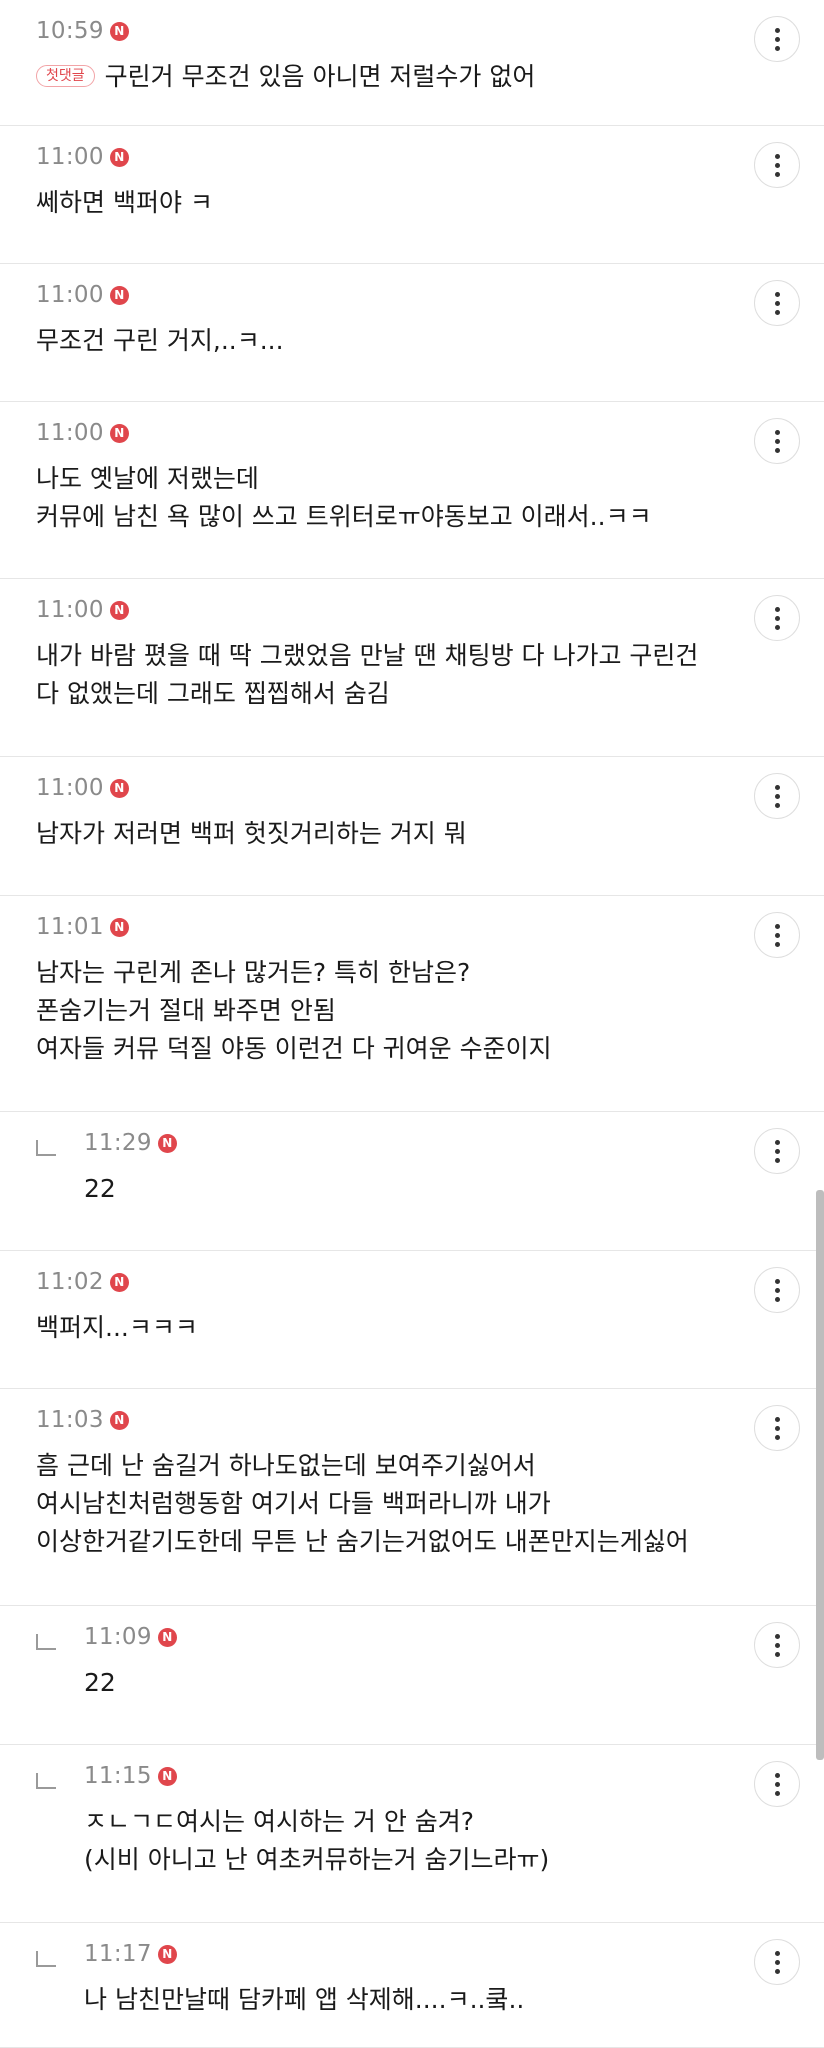 The width and height of the screenshot is (824, 2048). I want to click on comment-text-line: 흠 근데 난 숨길거 하나도없는데 보여주기싫어서, so click(430, 1466).